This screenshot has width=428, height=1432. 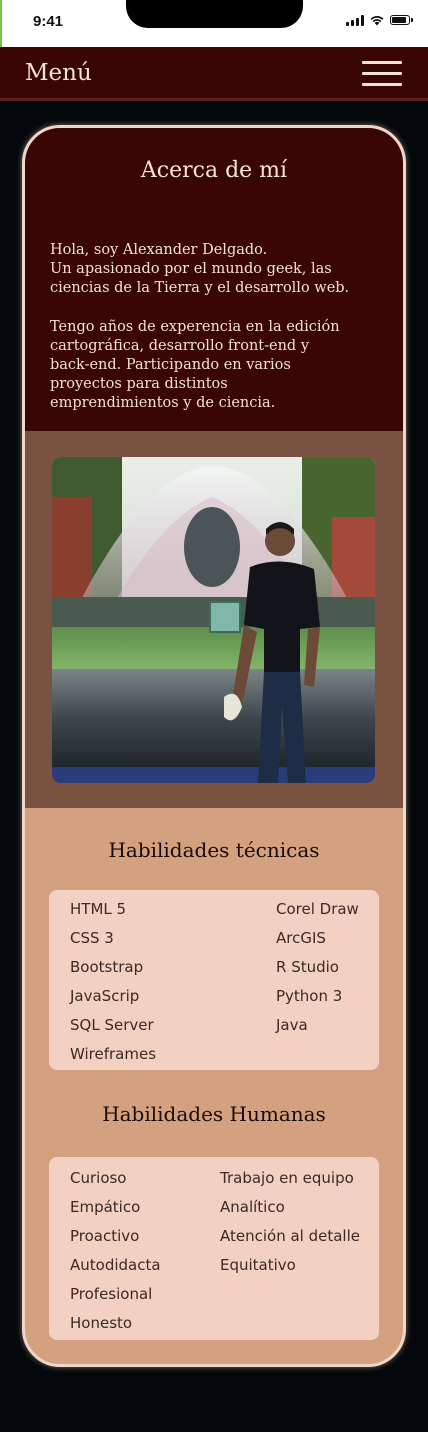 I want to click on list-item: Trabajo en equipo, so click(x=287, y=1178).